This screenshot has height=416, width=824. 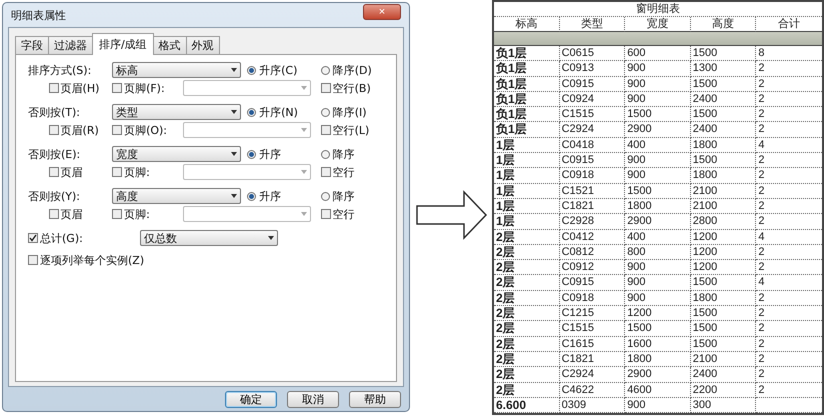 What do you see at coordinates (169, 45) in the screenshot?
I see `tab: 格式` at bounding box center [169, 45].